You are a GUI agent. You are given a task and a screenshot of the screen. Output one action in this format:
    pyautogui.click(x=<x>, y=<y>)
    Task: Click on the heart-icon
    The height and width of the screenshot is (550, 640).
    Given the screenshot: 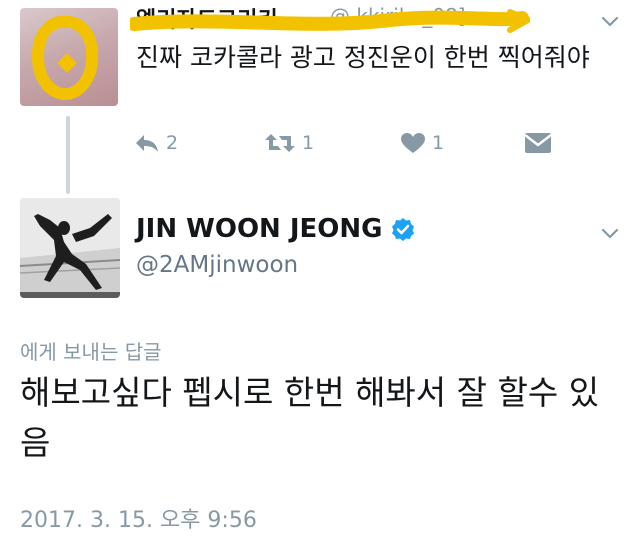 What is the action you would take?
    pyautogui.click(x=413, y=143)
    